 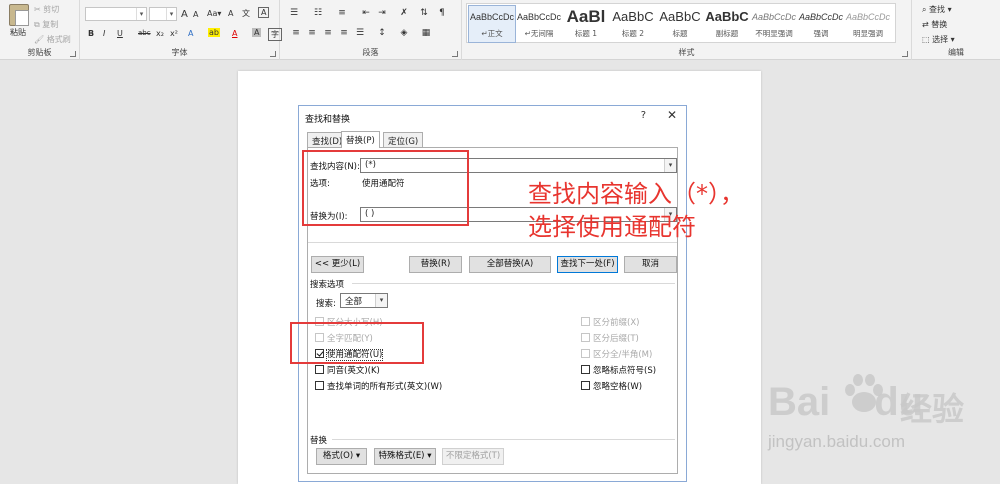 What do you see at coordinates (116, 14) in the screenshot?
I see `font-name-combo: ▾` at bounding box center [116, 14].